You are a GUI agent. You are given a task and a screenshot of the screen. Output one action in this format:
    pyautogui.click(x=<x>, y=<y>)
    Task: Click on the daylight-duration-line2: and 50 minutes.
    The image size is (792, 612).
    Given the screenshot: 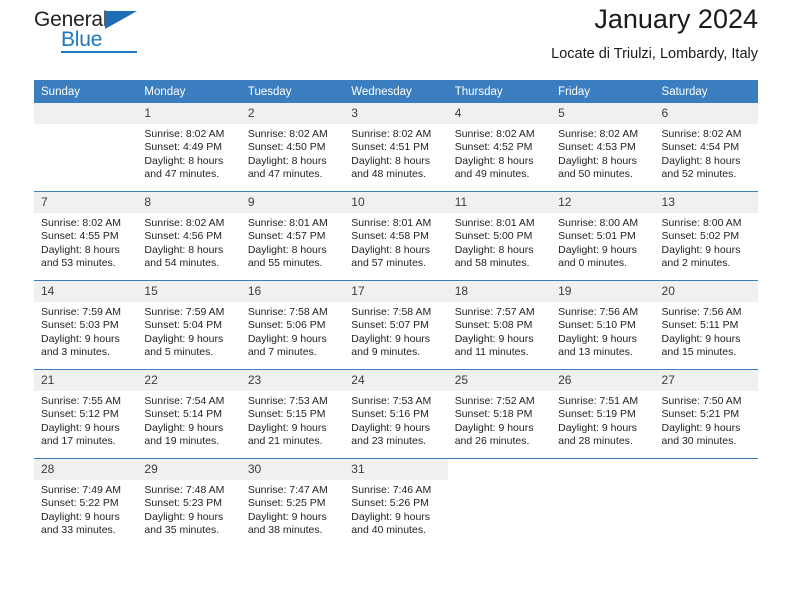 What is the action you would take?
    pyautogui.click(x=595, y=174)
    